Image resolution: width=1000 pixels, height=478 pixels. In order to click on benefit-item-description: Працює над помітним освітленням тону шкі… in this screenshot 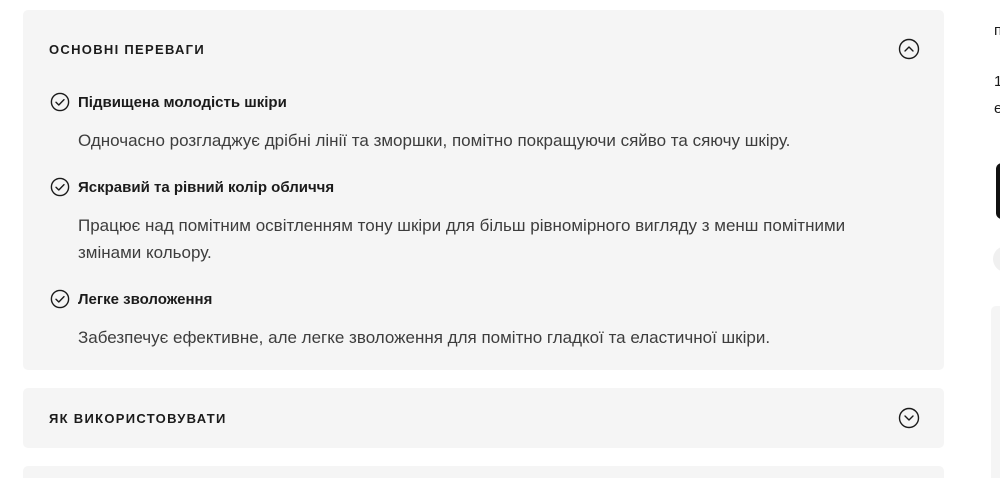, I will do `click(462, 239)`.